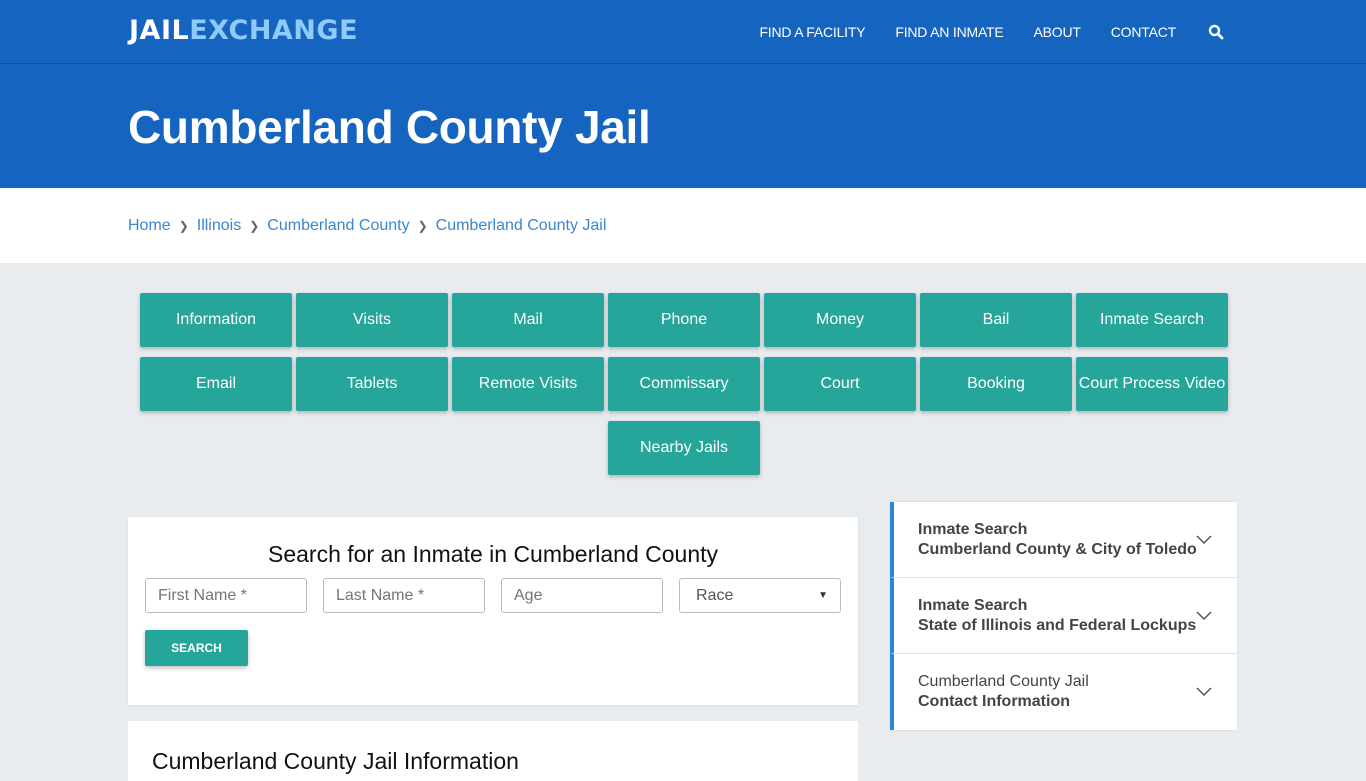 The height and width of the screenshot is (781, 1366). What do you see at coordinates (149, 226) in the screenshot?
I see `breadcrumb-home: Home` at bounding box center [149, 226].